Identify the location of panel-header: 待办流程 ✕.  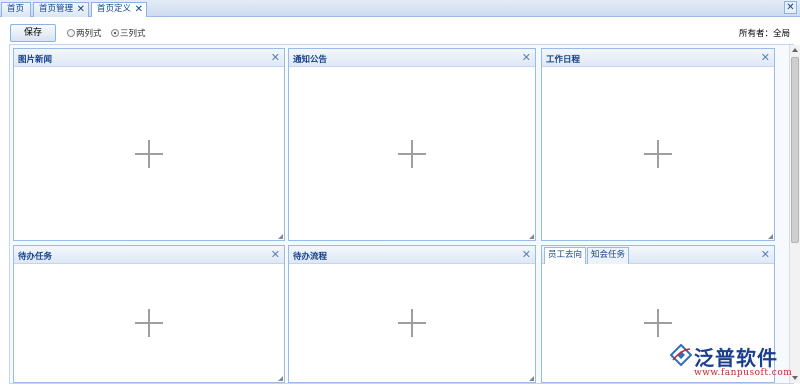
(412, 255).